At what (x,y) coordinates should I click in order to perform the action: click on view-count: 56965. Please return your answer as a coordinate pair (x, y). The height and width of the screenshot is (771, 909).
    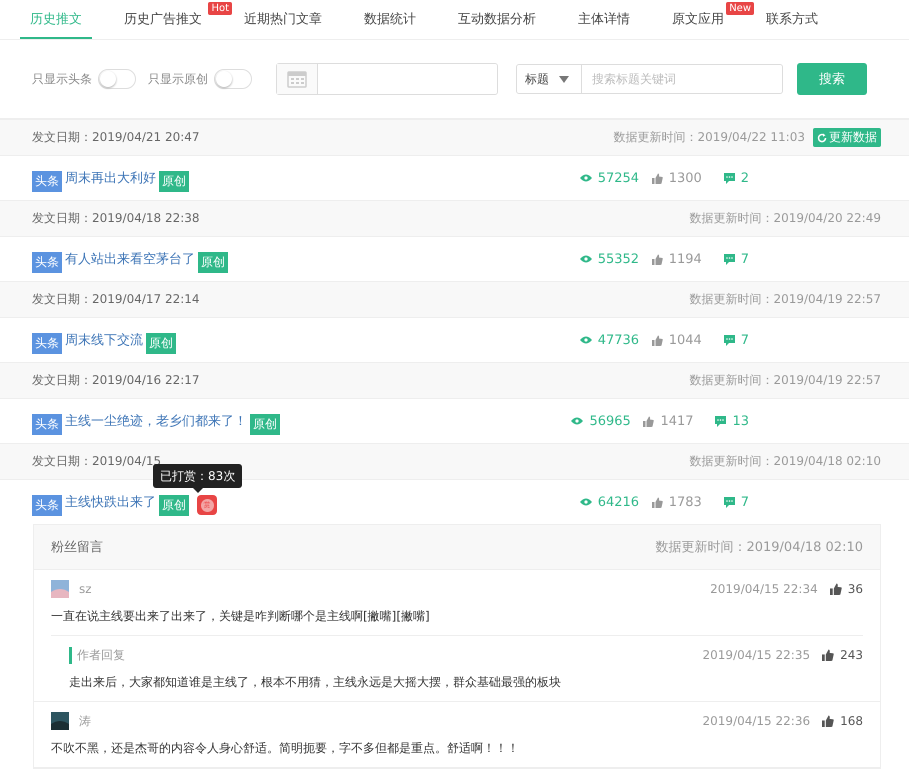
    Looking at the image, I should click on (610, 421).